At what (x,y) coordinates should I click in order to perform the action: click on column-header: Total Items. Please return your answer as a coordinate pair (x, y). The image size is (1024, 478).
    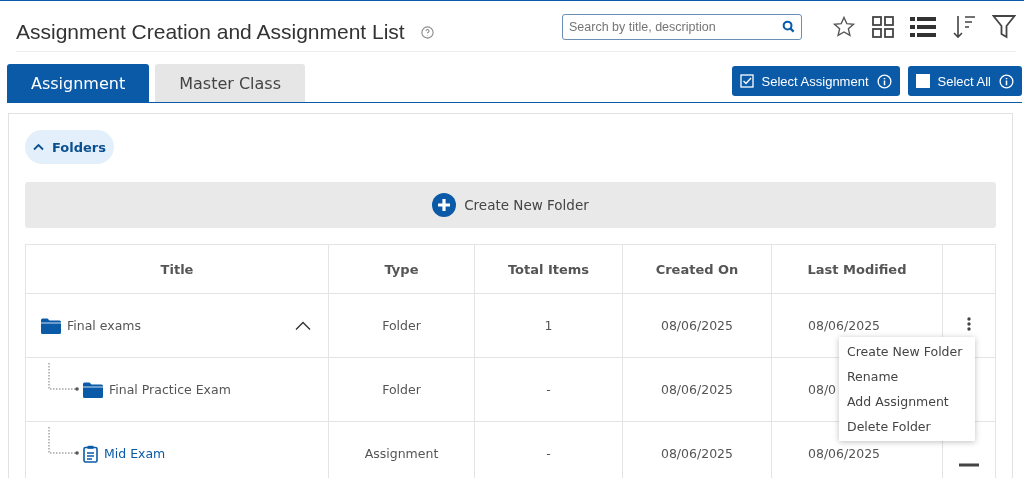
    Looking at the image, I should click on (548, 269).